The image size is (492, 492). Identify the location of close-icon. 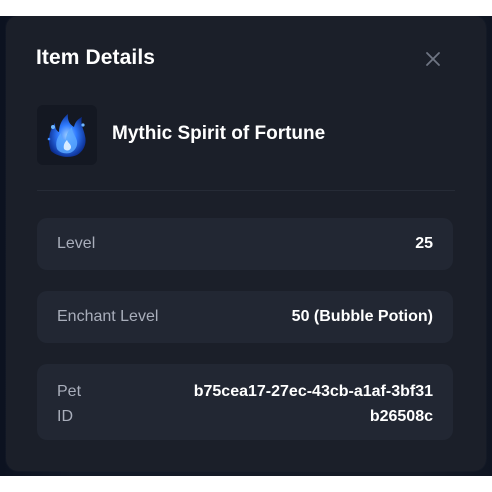
(433, 59).